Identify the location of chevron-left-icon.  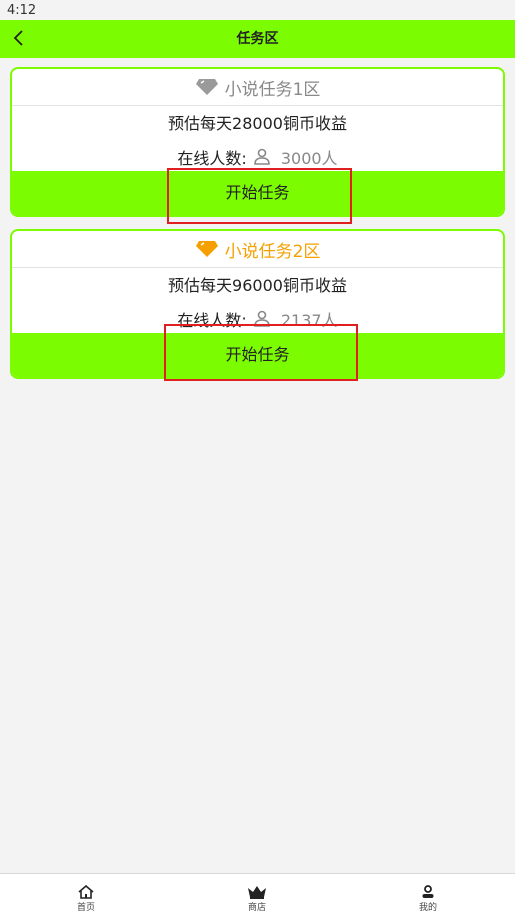
(18, 38).